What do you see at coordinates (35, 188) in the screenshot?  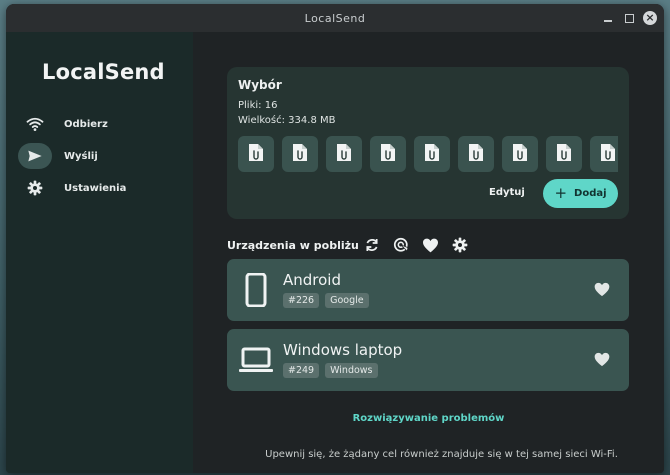 I see `gear-icon` at bounding box center [35, 188].